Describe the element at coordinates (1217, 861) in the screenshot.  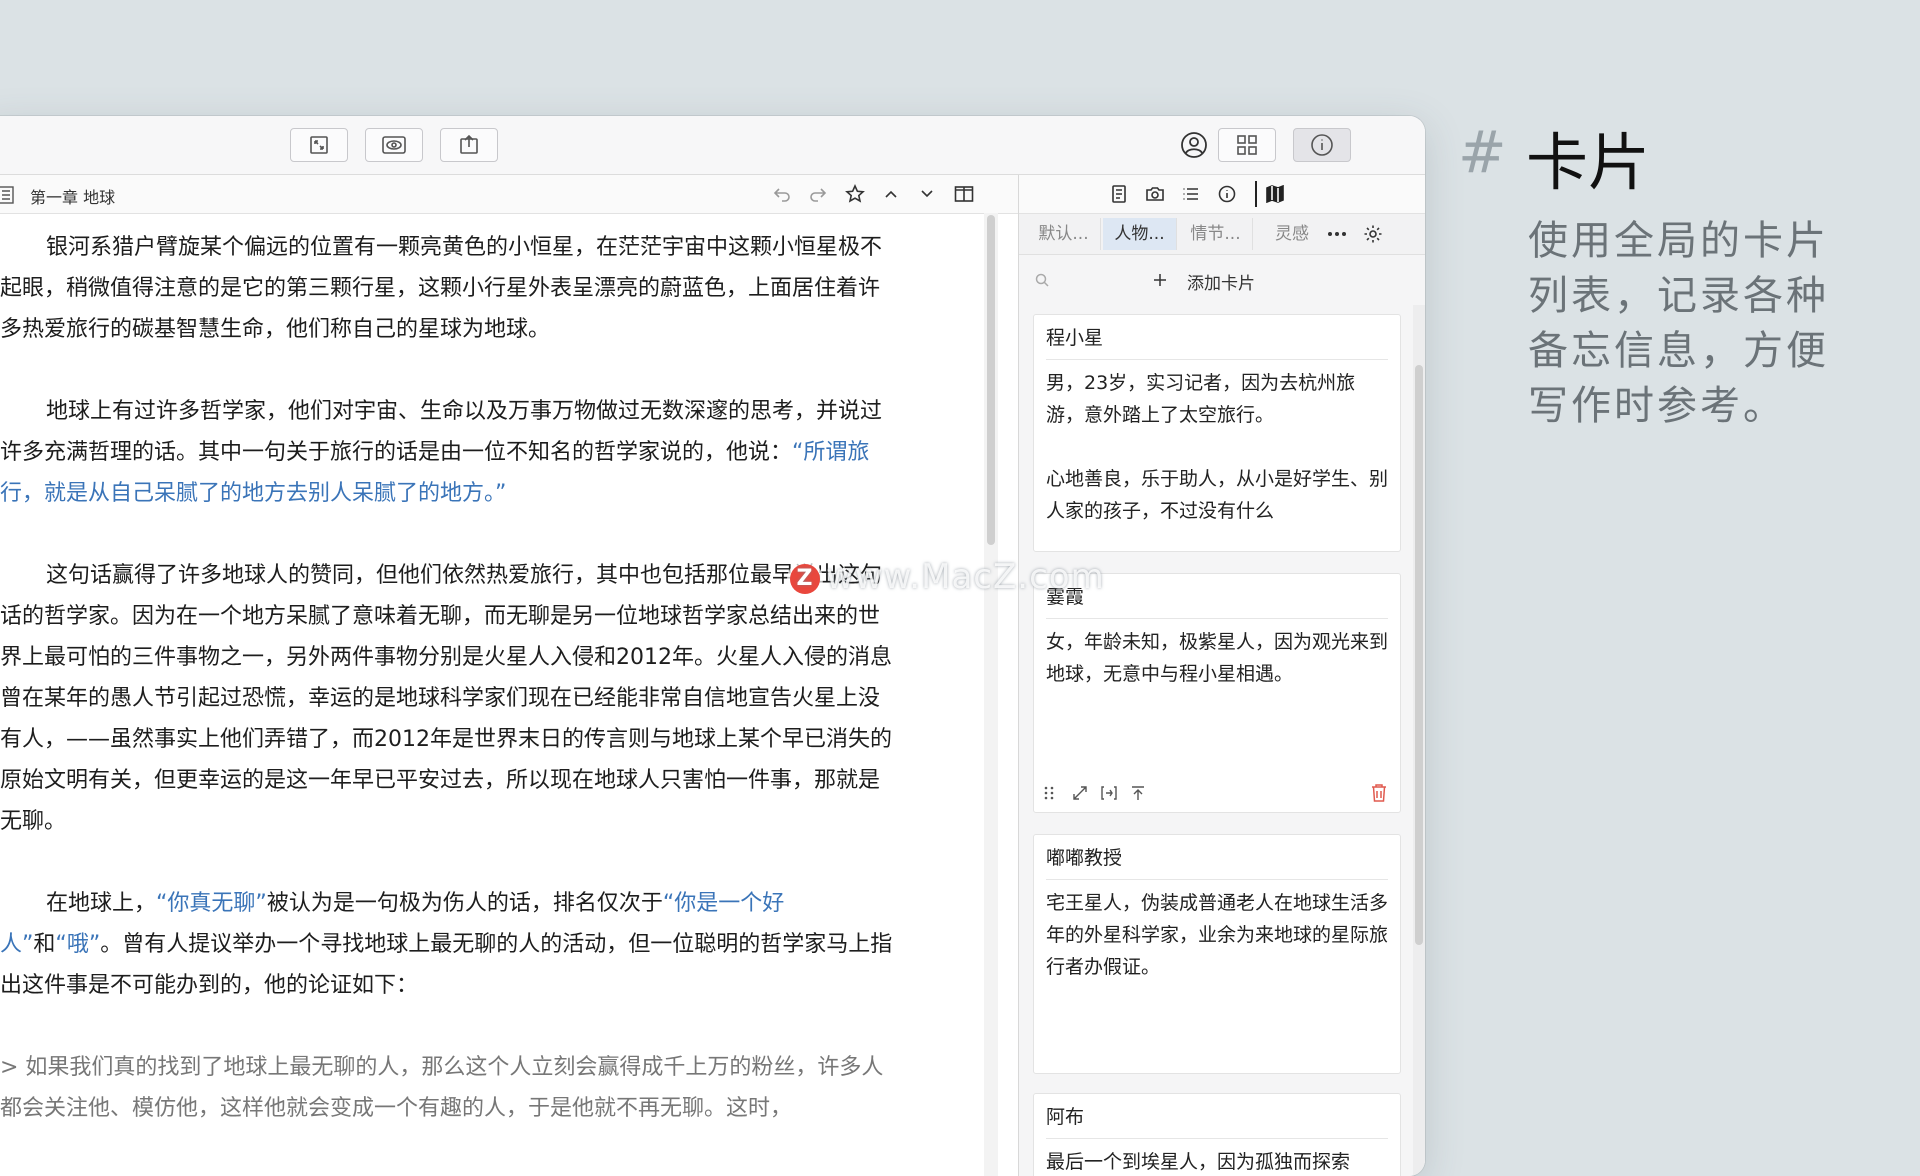
I see `card-title: 嘟嘟教授` at that location.